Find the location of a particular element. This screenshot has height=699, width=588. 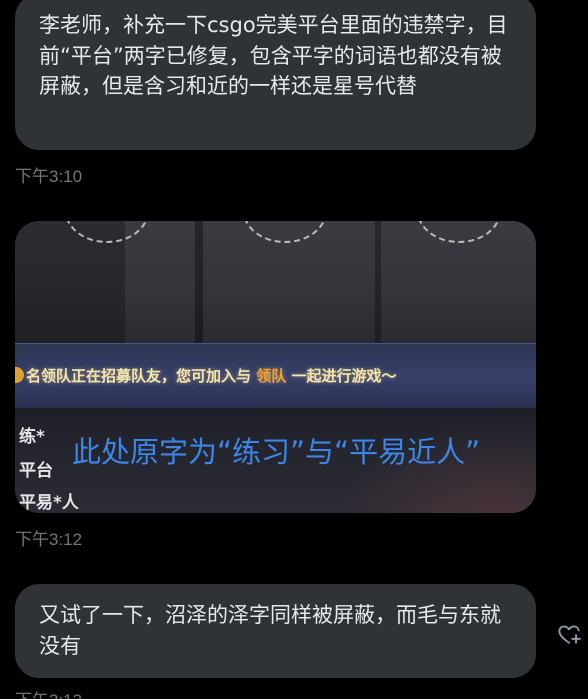

message-timestamp: 下午3:13 is located at coordinates (48, 692).